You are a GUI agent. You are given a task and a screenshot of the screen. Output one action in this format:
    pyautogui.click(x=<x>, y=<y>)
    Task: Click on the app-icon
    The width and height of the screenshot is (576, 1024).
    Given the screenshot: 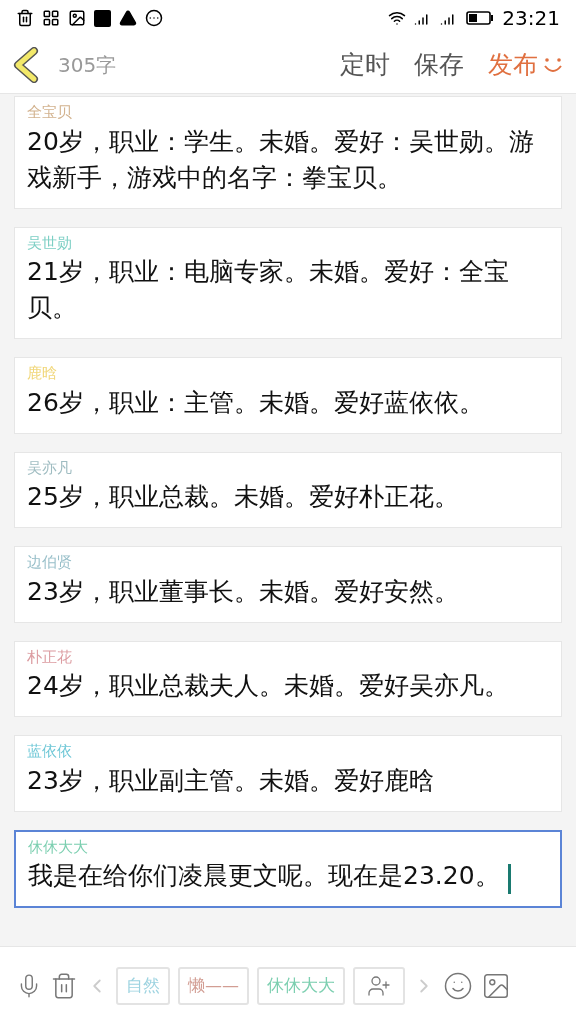 What is the action you would take?
    pyautogui.click(x=102, y=18)
    